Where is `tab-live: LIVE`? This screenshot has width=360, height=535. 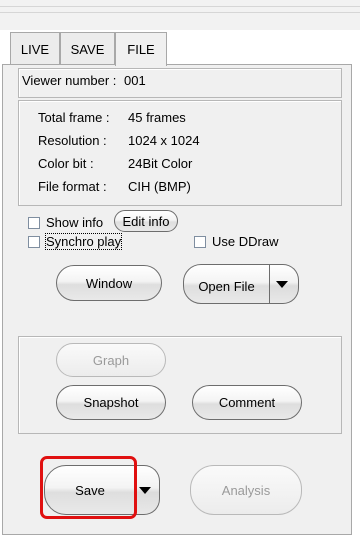
tab-live: LIVE is located at coordinates (35, 48).